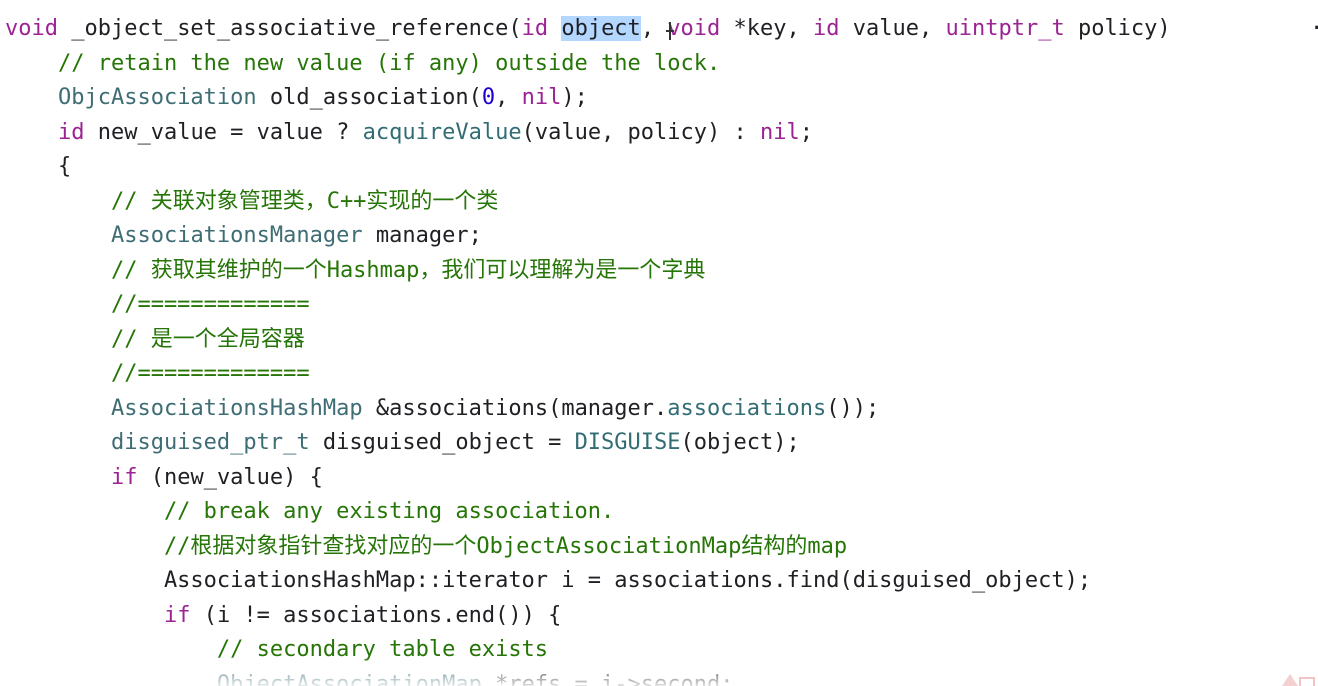 This screenshot has width=1318, height=686. I want to click on code-token: AssociationsManager, so click(236, 235).